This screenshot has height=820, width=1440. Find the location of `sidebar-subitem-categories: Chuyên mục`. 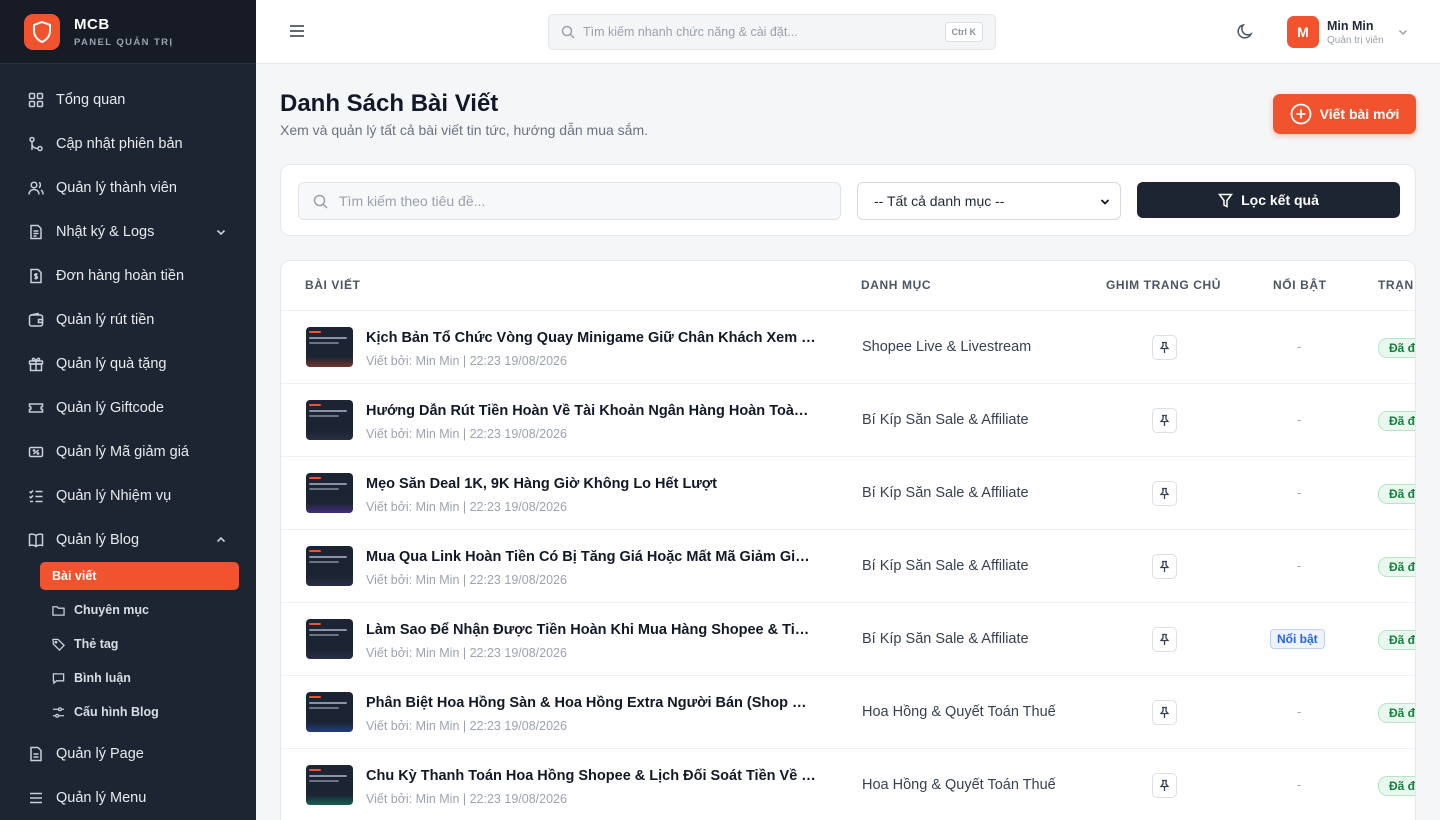

sidebar-subitem-categories: Chuyên mục is located at coordinates (139, 610).